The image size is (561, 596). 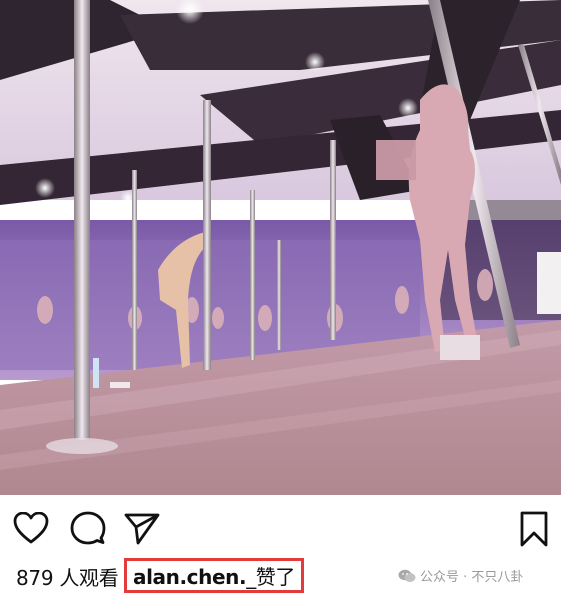 I want to click on wechat-watermark: 公众号 · 不只八卦, so click(x=460, y=575).